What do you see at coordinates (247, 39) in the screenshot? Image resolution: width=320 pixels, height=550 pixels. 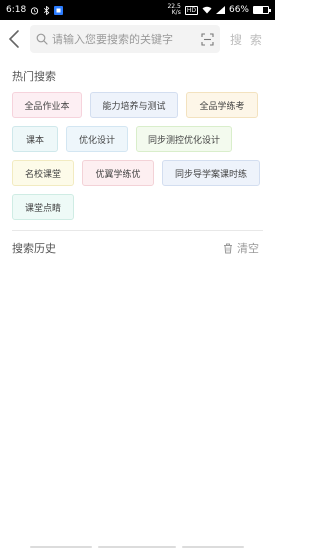 I see `search-submit-button: 搜 索` at bounding box center [247, 39].